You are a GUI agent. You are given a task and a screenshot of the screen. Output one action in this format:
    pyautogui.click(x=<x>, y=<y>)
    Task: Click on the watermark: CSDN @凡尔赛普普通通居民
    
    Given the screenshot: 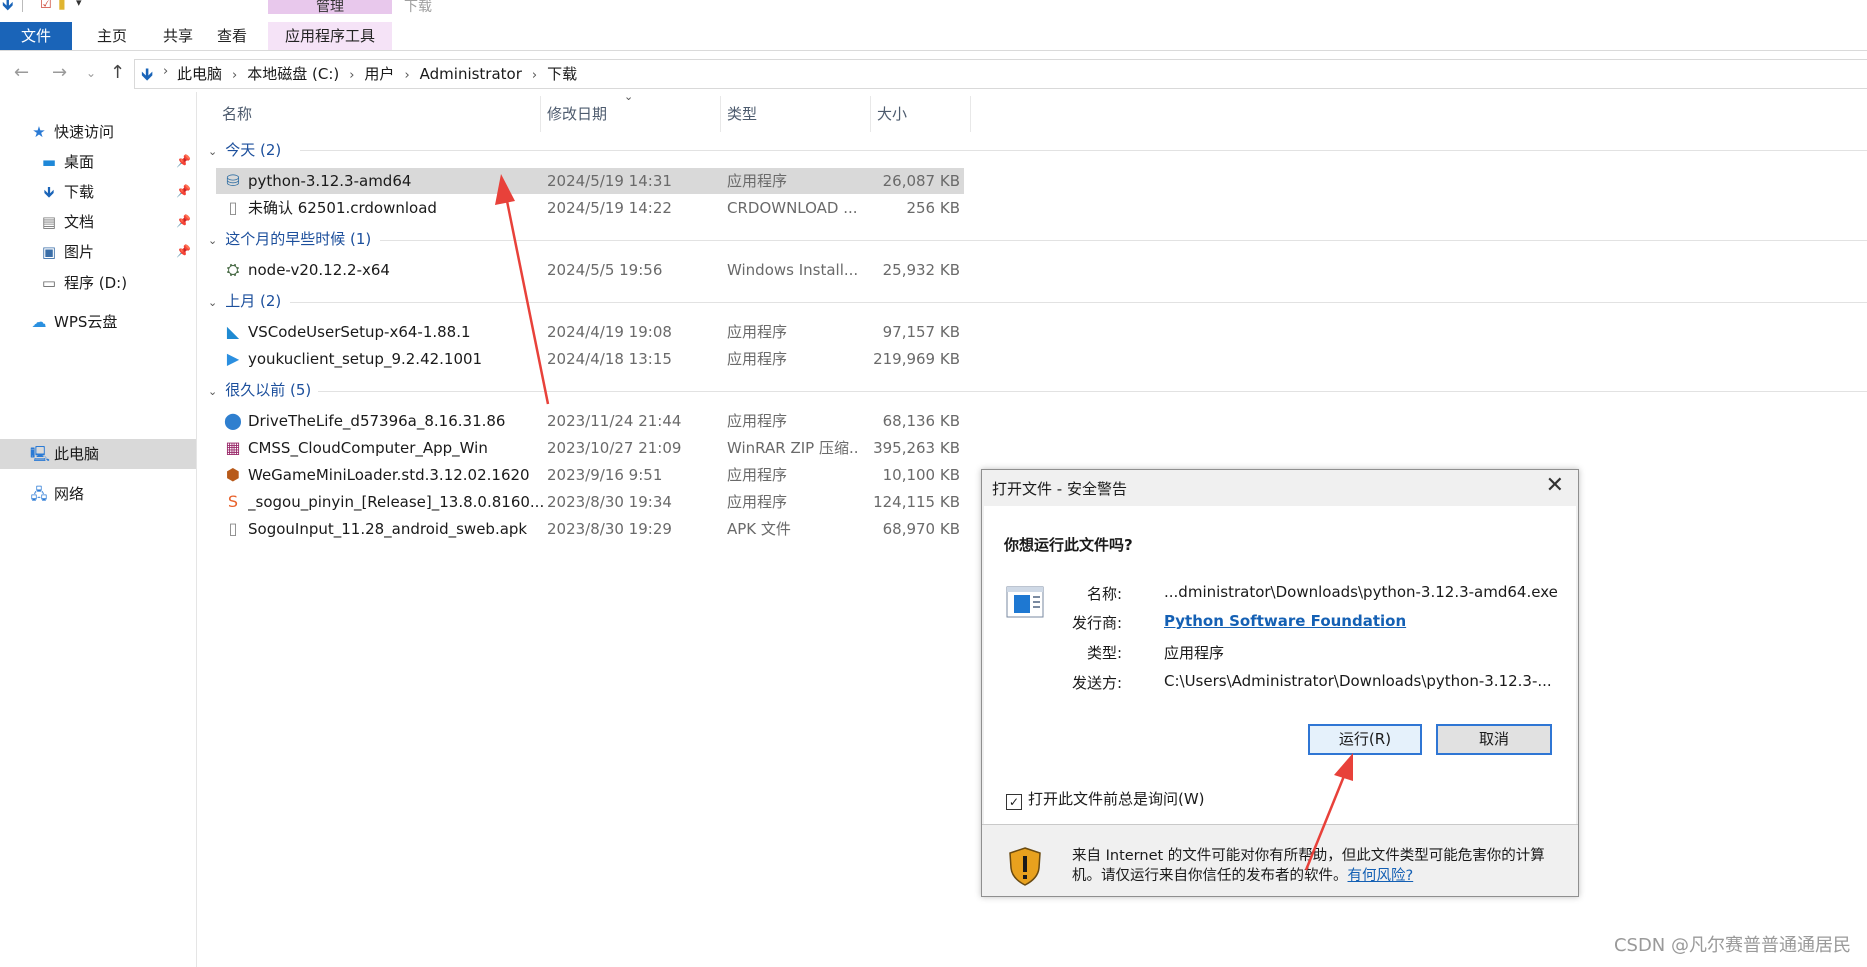 What is the action you would take?
    pyautogui.click(x=1732, y=945)
    